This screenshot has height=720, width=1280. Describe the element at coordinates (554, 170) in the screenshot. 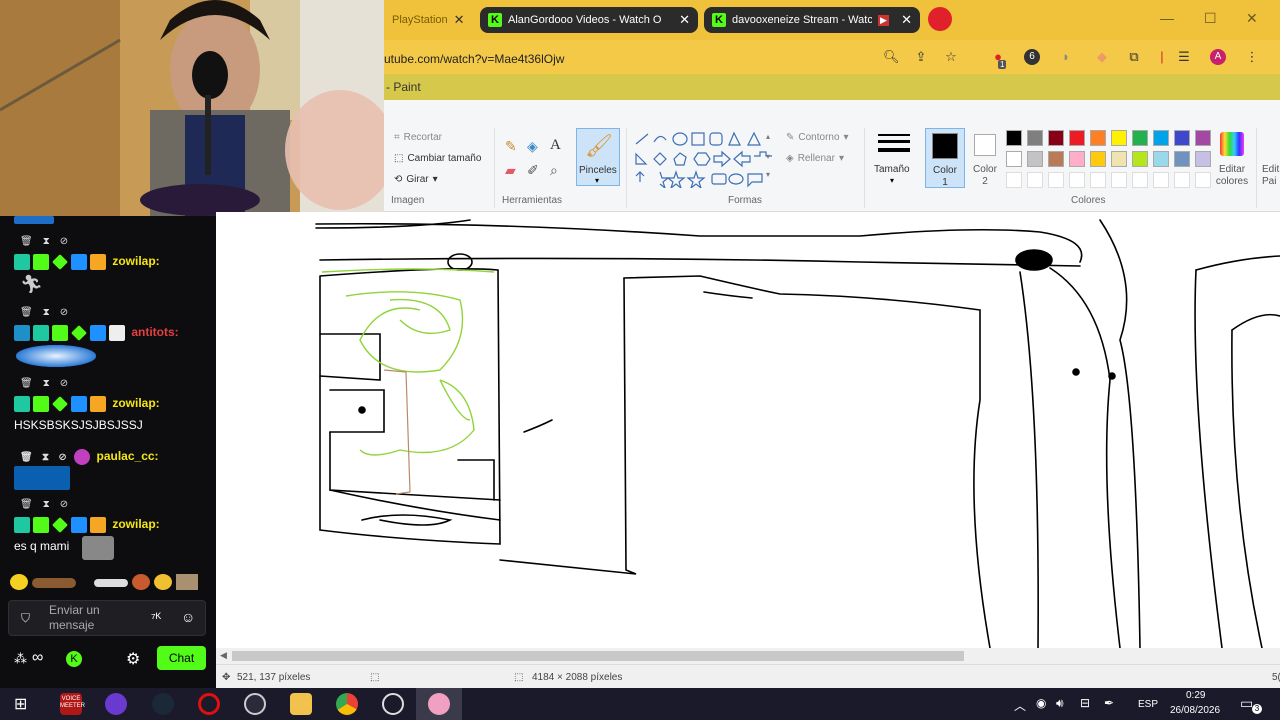

I see `magnifier-icon: ⌕` at that location.